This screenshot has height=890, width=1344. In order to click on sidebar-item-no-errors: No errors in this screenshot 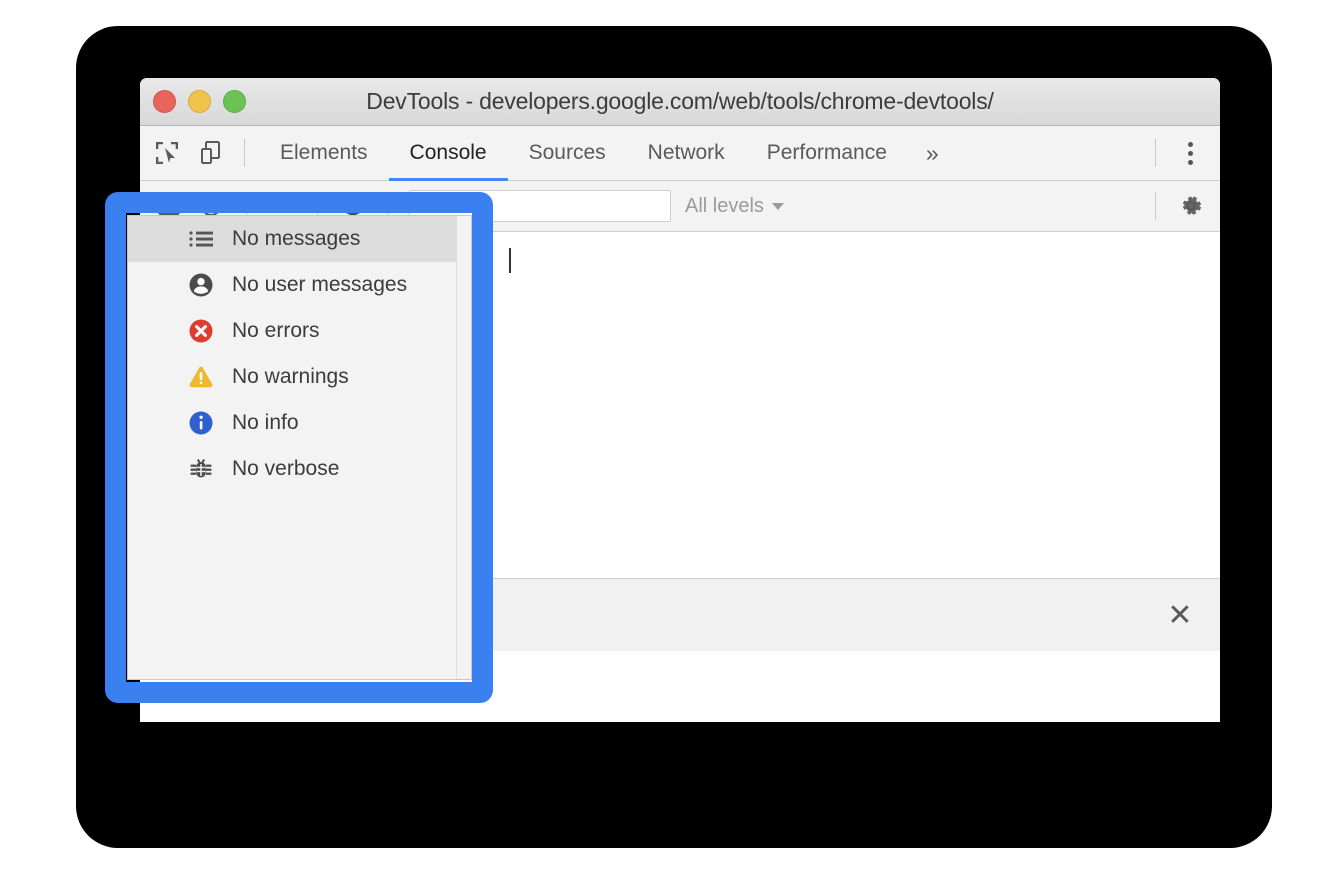, I will do `click(299, 331)`.